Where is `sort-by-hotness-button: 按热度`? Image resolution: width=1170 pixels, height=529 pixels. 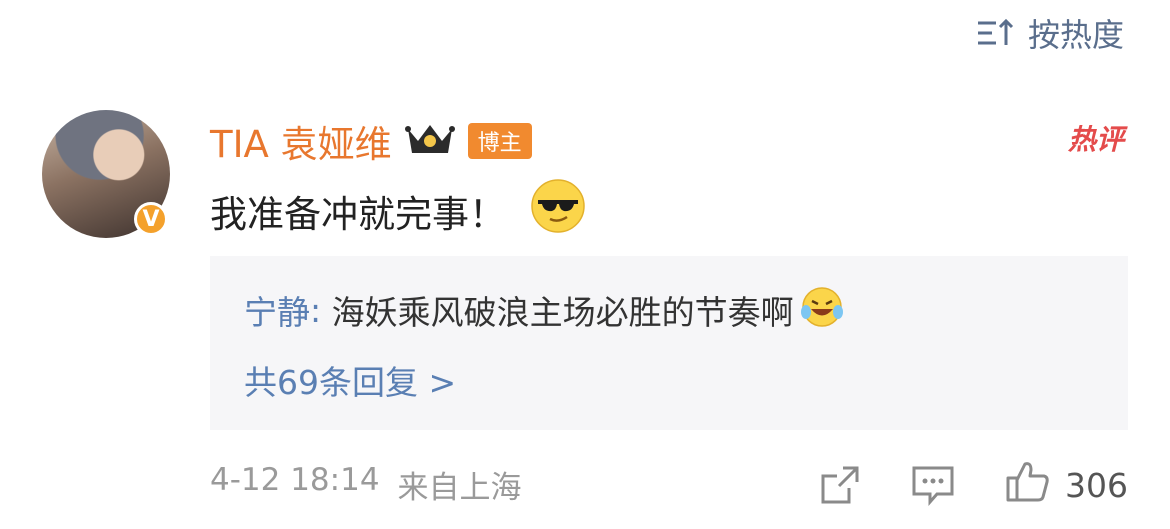 sort-by-hotness-button: 按热度 is located at coordinates (1050, 33).